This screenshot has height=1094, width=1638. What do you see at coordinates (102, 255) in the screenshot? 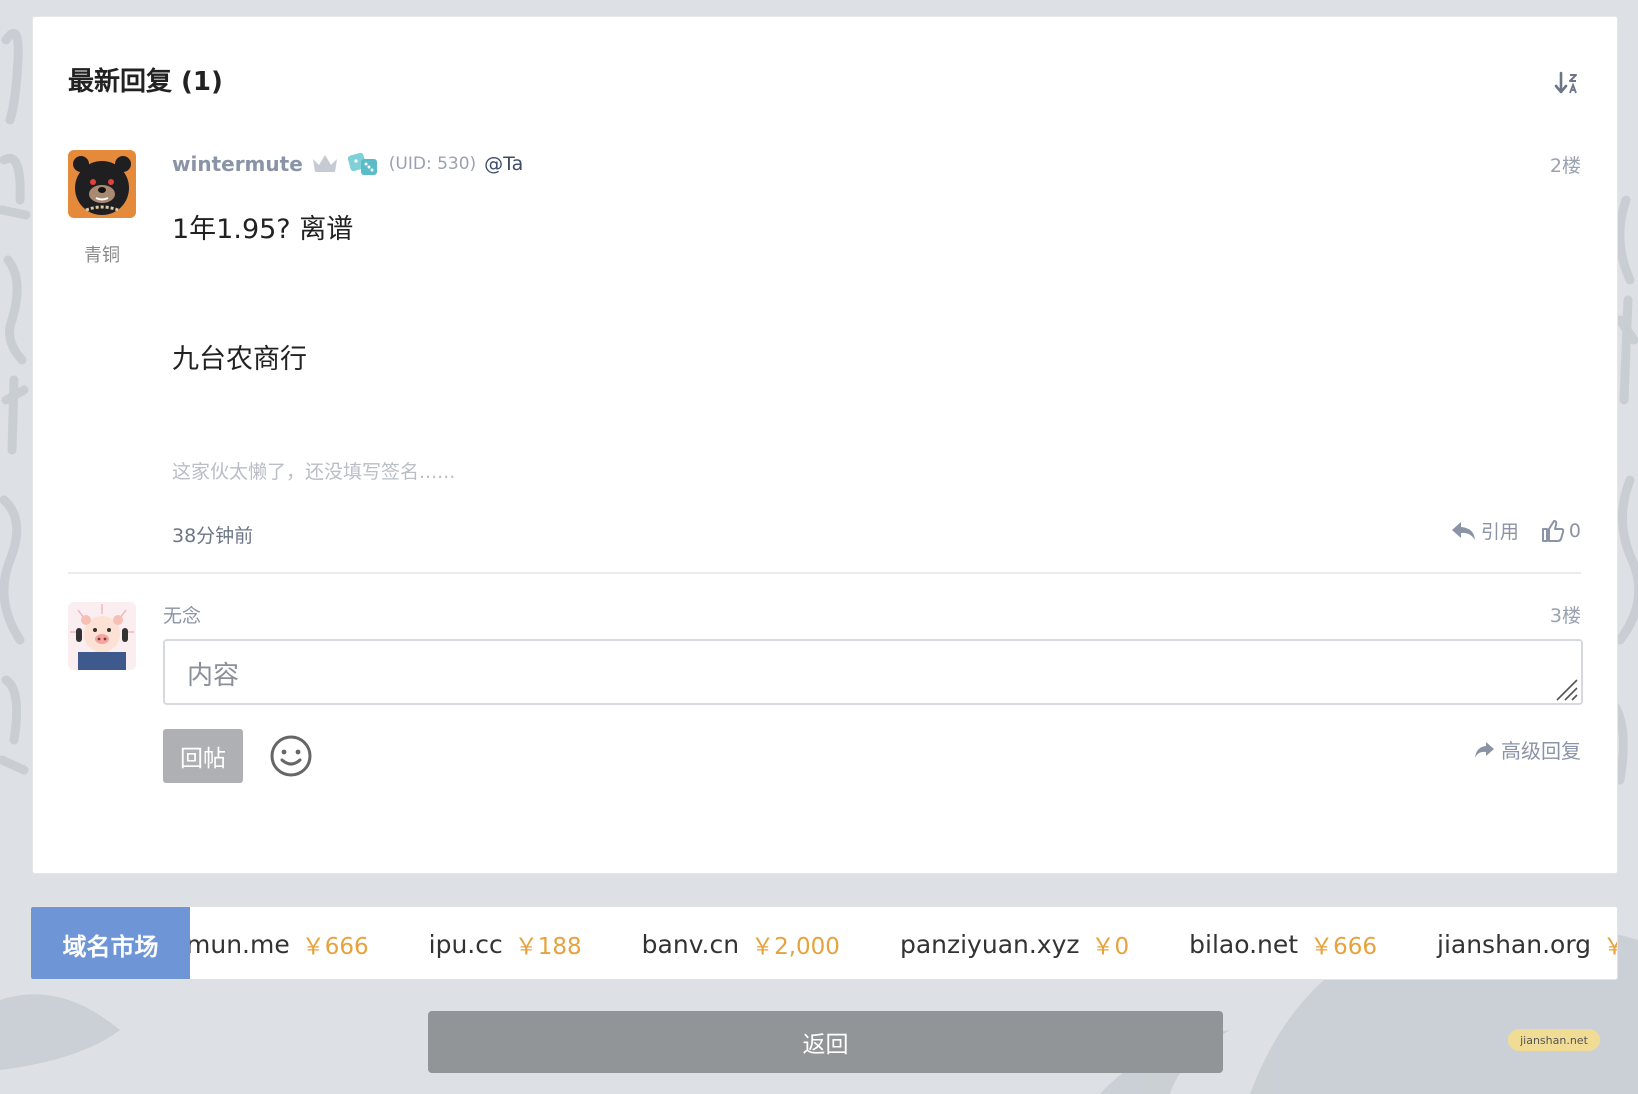
I see `user-rank: 青铜` at bounding box center [102, 255].